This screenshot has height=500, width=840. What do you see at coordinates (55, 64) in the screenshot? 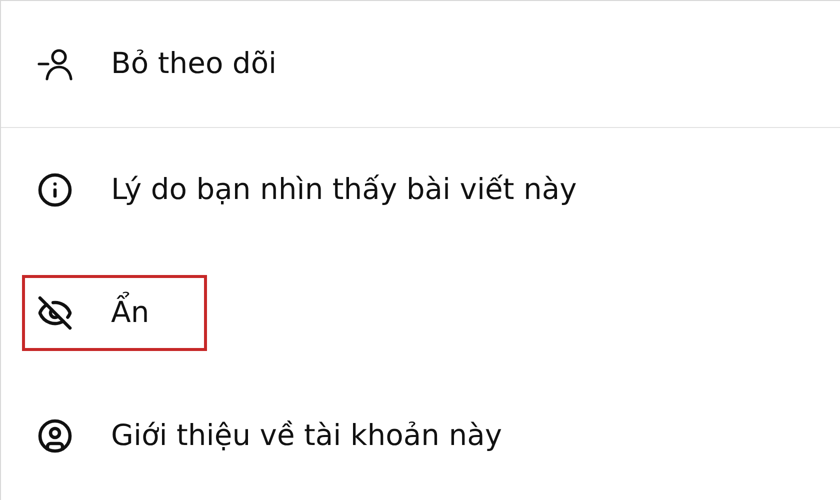
I see `unfollow-person-icon` at bounding box center [55, 64].